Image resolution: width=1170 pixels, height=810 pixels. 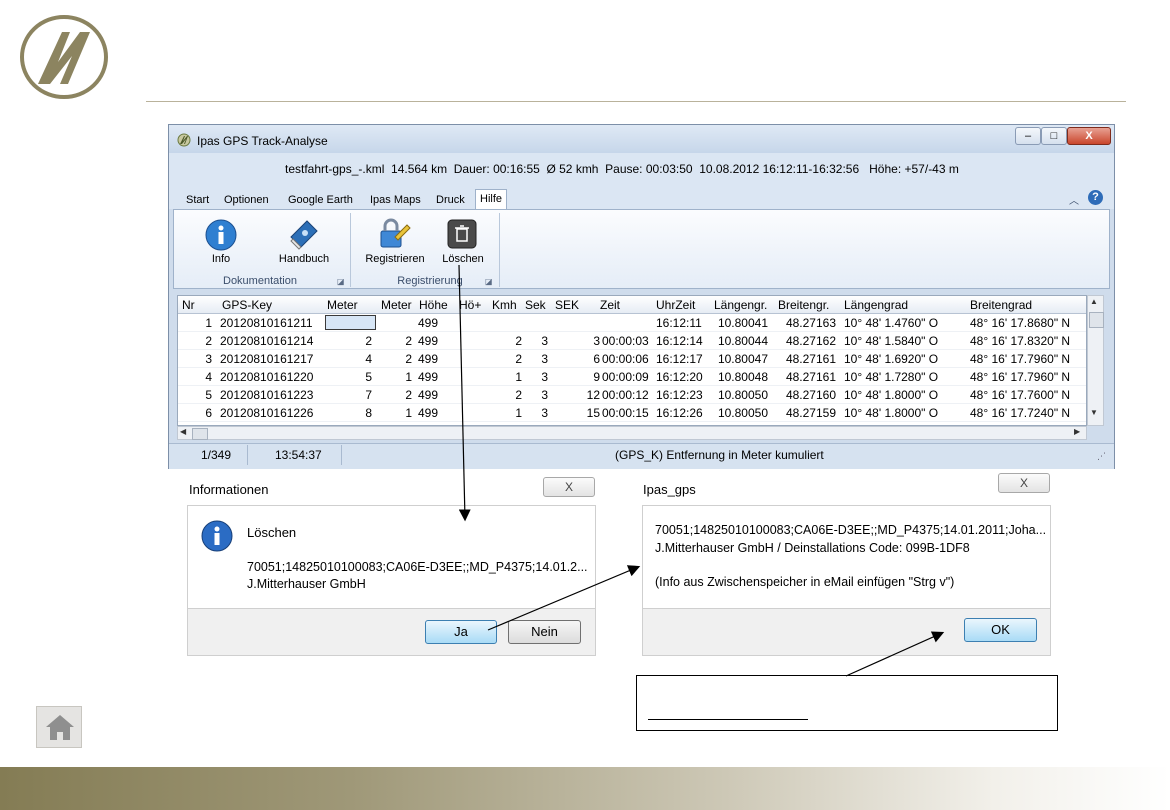 What do you see at coordinates (684, 323) in the screenshot?
I see `table-cell: 16:12:11` at bounding box center [684, 323].